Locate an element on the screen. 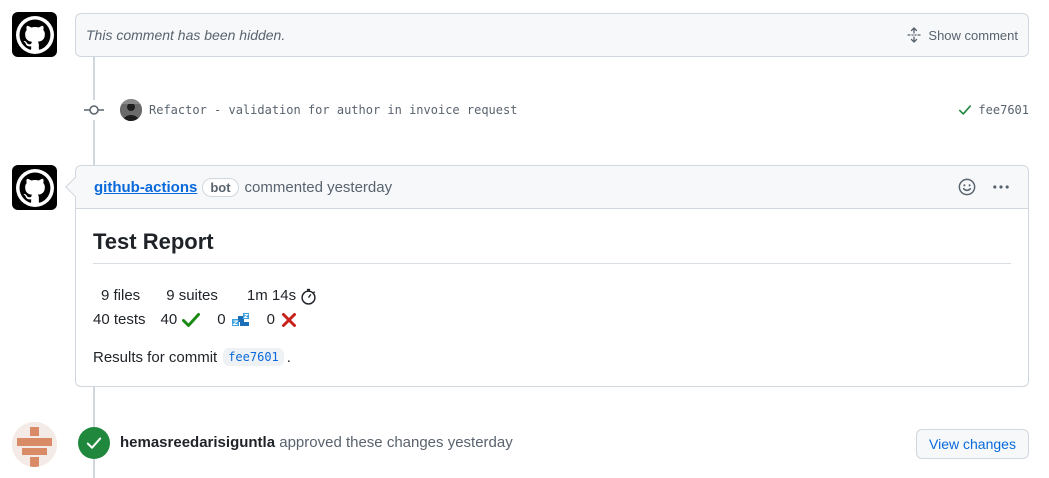 Image resolution: width=1049 pixels, height=478 pixels. unfold-icon is located at coordinates (914, 35).